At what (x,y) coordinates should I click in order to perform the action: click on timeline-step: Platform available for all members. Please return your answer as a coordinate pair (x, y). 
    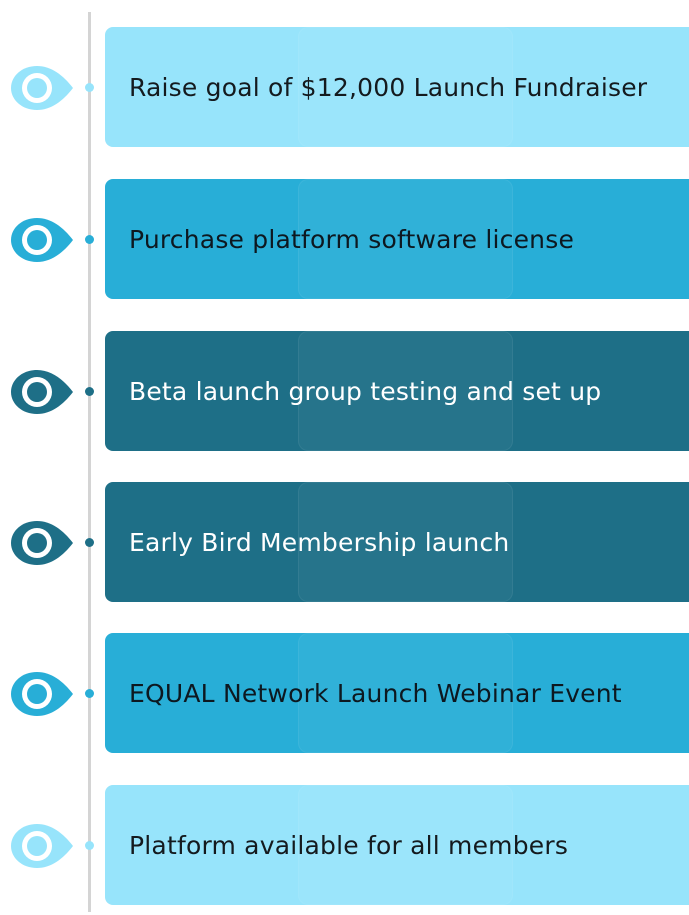
    Looking at the image, I should click on (344, 845).